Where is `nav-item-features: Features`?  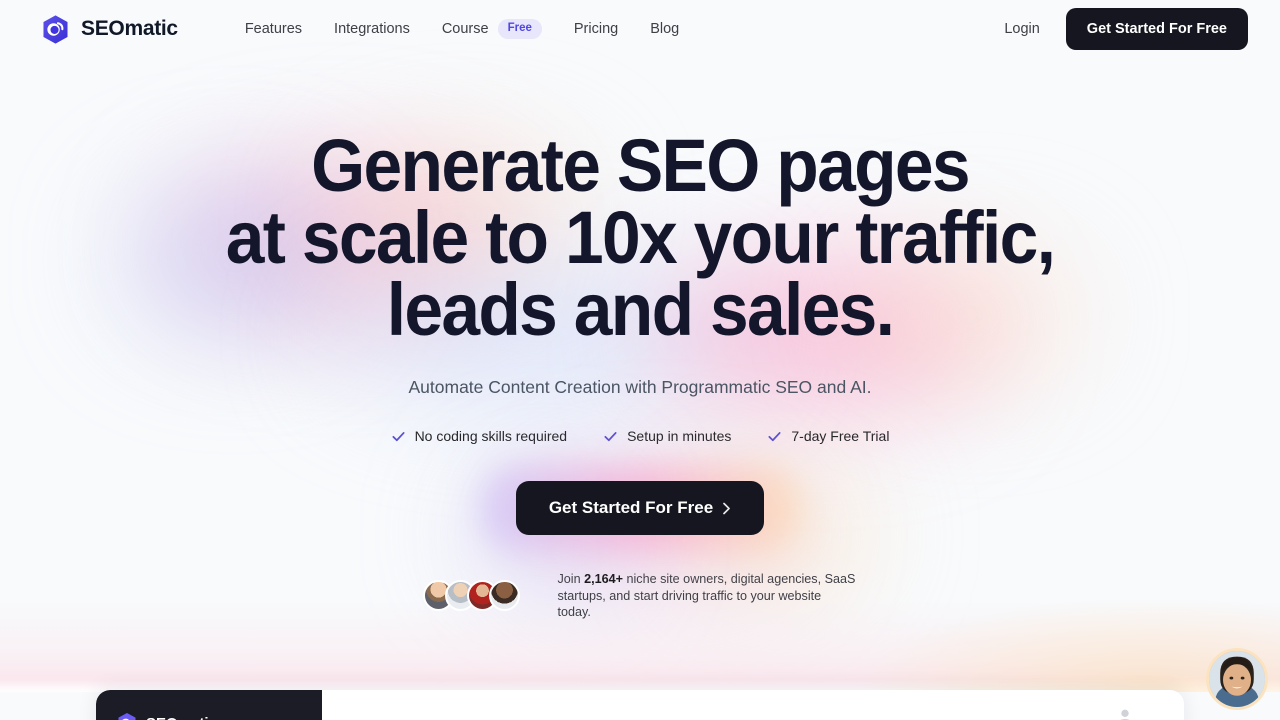 nav-item-features: Features is located at coordinates (273, 29).